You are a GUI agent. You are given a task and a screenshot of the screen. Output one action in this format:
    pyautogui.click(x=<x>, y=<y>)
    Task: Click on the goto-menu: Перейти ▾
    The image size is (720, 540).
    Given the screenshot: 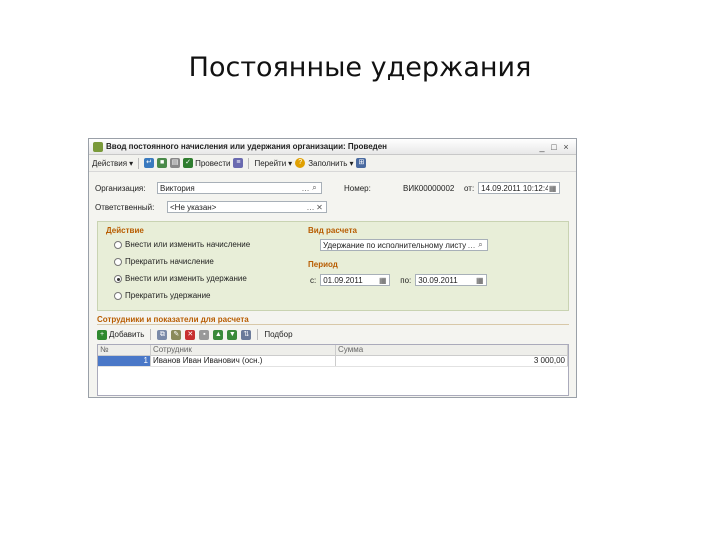 What is the action you would take?
    pyautogui.click(x=273, y=163)
    